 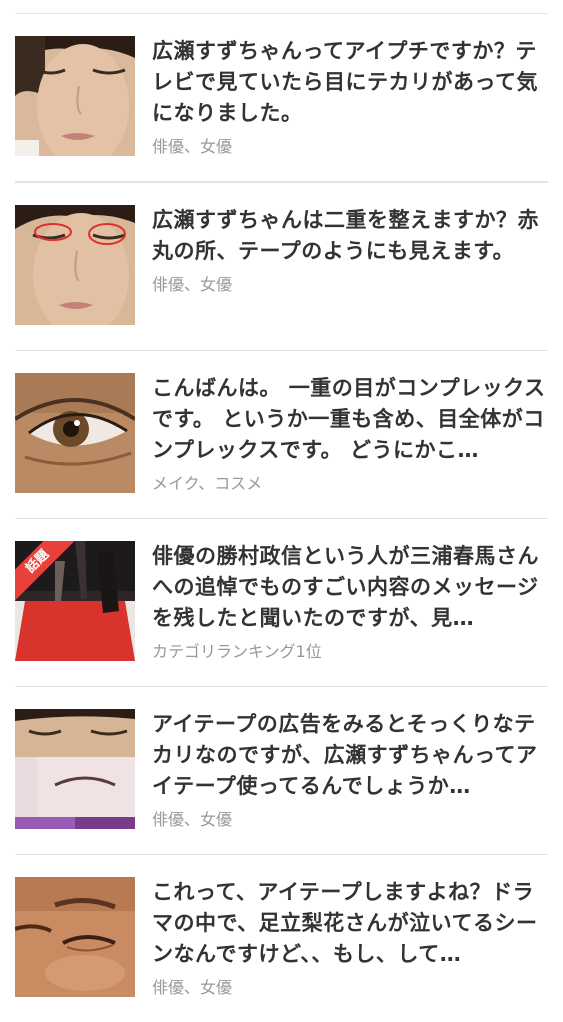 What do you see at coordinates (45, 571) in the screenshot?
I see `trending-badge: 話題` at bounding box center [45, 571].